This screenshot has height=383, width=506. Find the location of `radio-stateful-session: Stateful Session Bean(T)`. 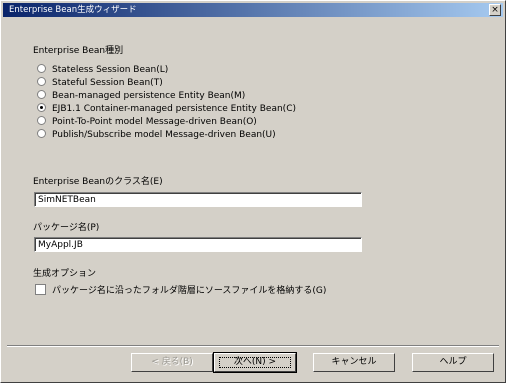

radio-stateful-session: Stateful Session Bean(T) is located at coordinates (100, 83).